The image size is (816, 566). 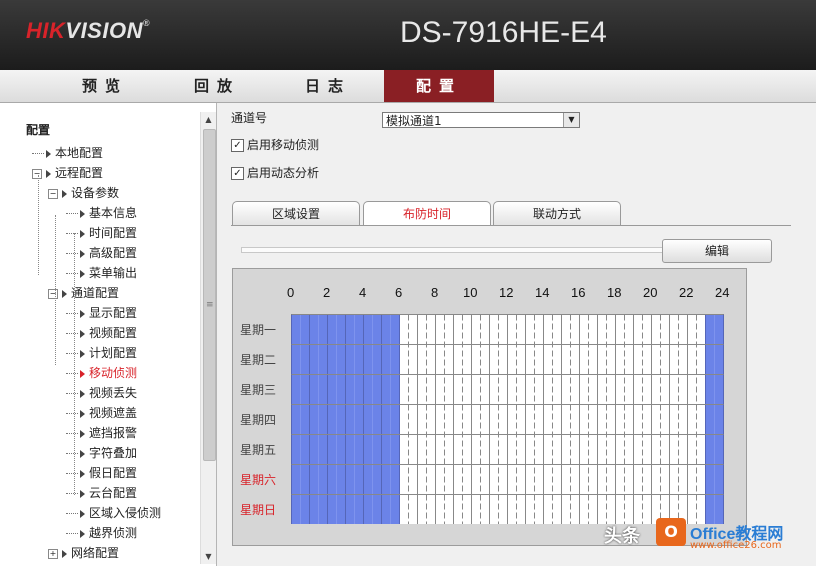 What do you see at coordinates (210, 305) in the screenshot?
I see `grip-icon: ≡` at bounding box center [210, 305].